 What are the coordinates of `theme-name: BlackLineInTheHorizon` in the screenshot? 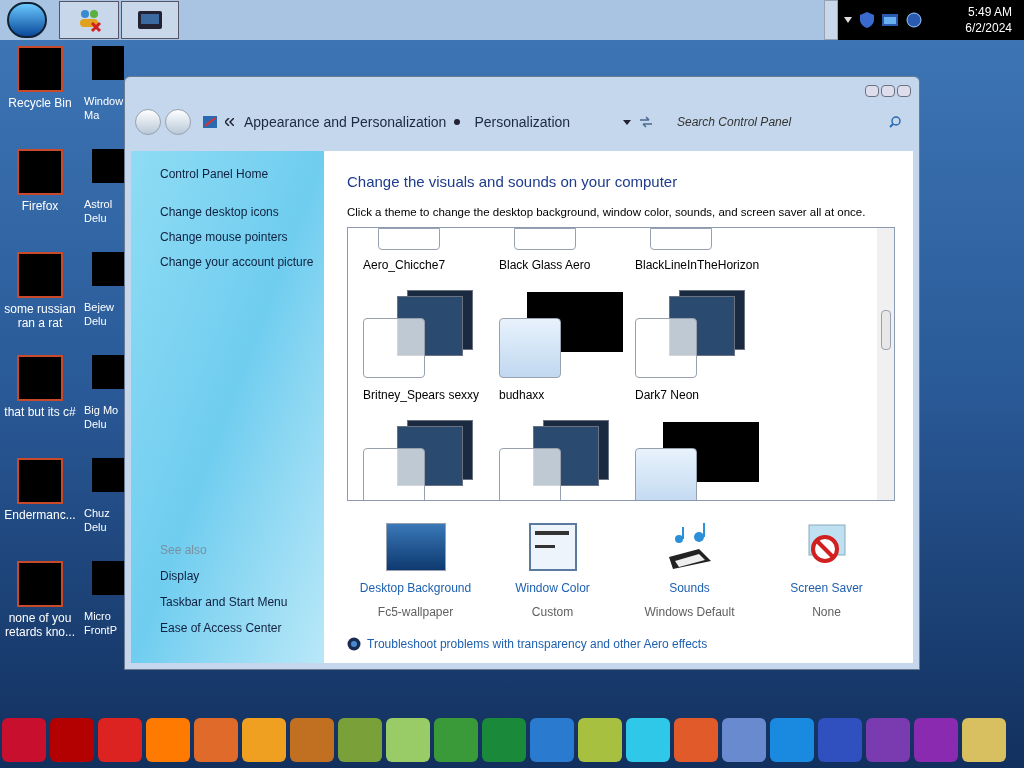 It's located at (697, 264).